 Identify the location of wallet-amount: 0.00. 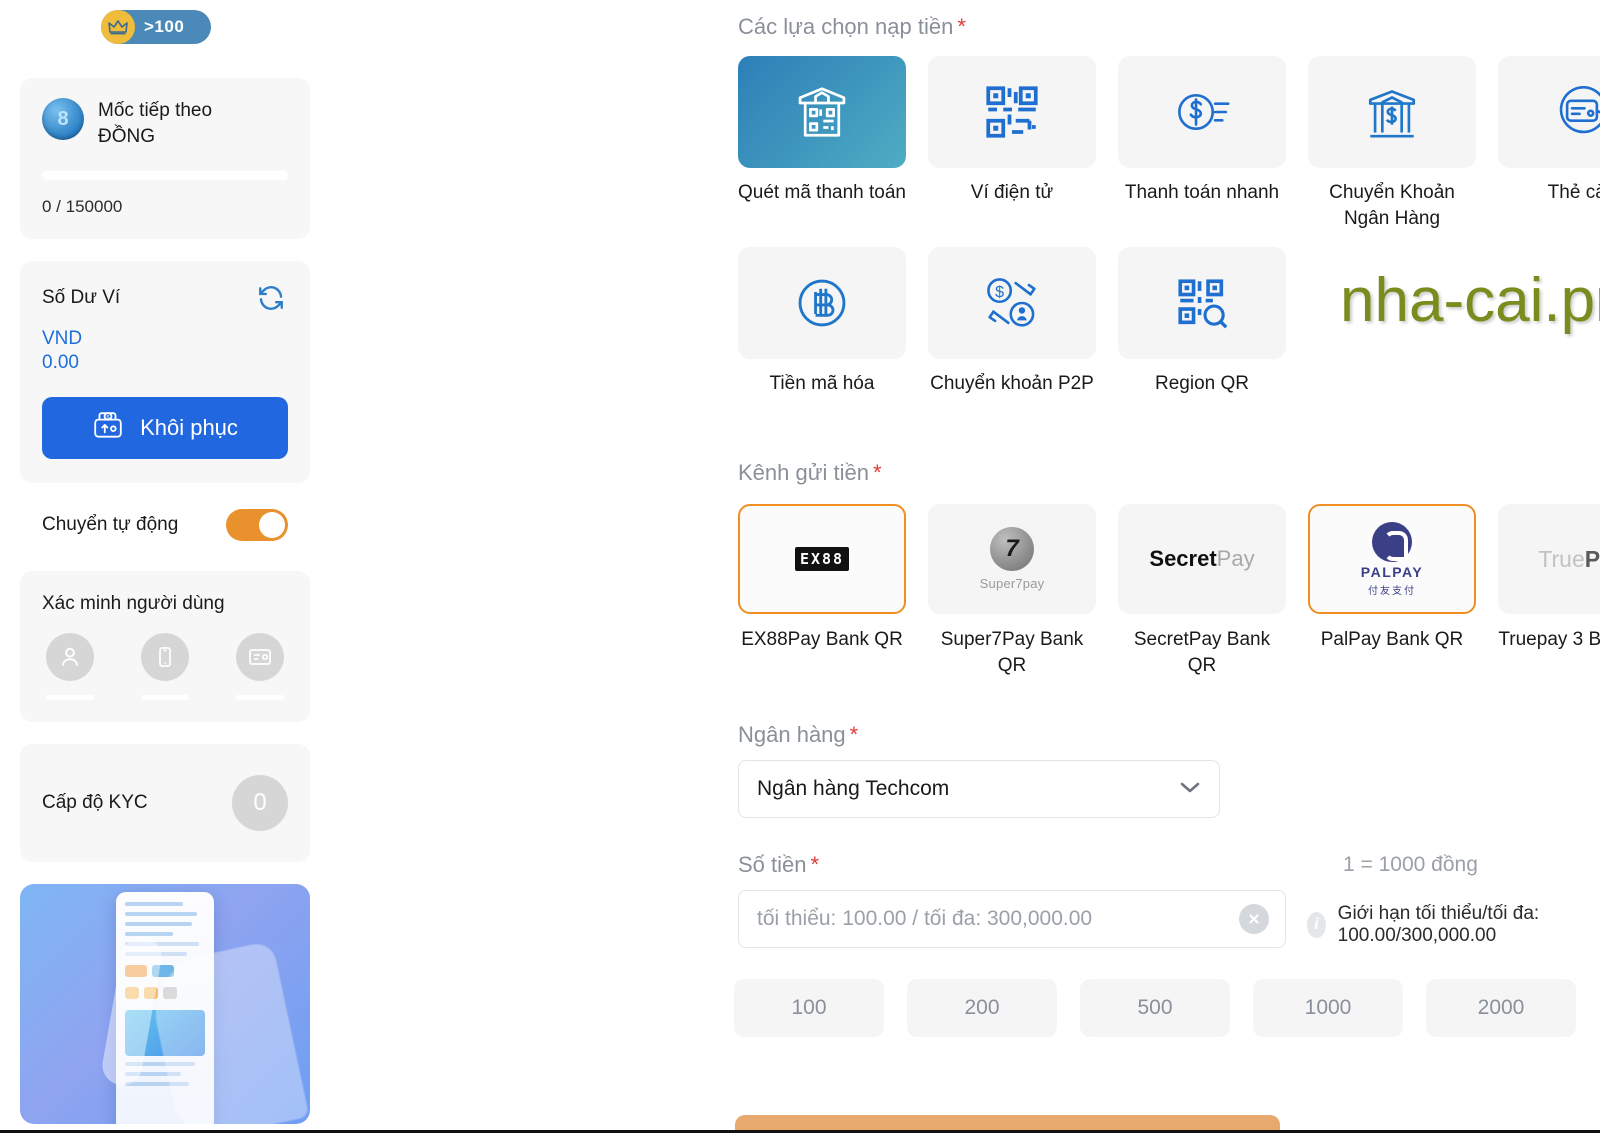
(60, 363).